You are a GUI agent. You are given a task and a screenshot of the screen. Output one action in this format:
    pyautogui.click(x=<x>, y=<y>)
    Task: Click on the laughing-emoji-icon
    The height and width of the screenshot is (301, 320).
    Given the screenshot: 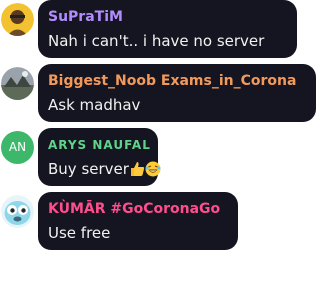 What is the action you would take?
    pyautogui.click(x=153, y=169)
    